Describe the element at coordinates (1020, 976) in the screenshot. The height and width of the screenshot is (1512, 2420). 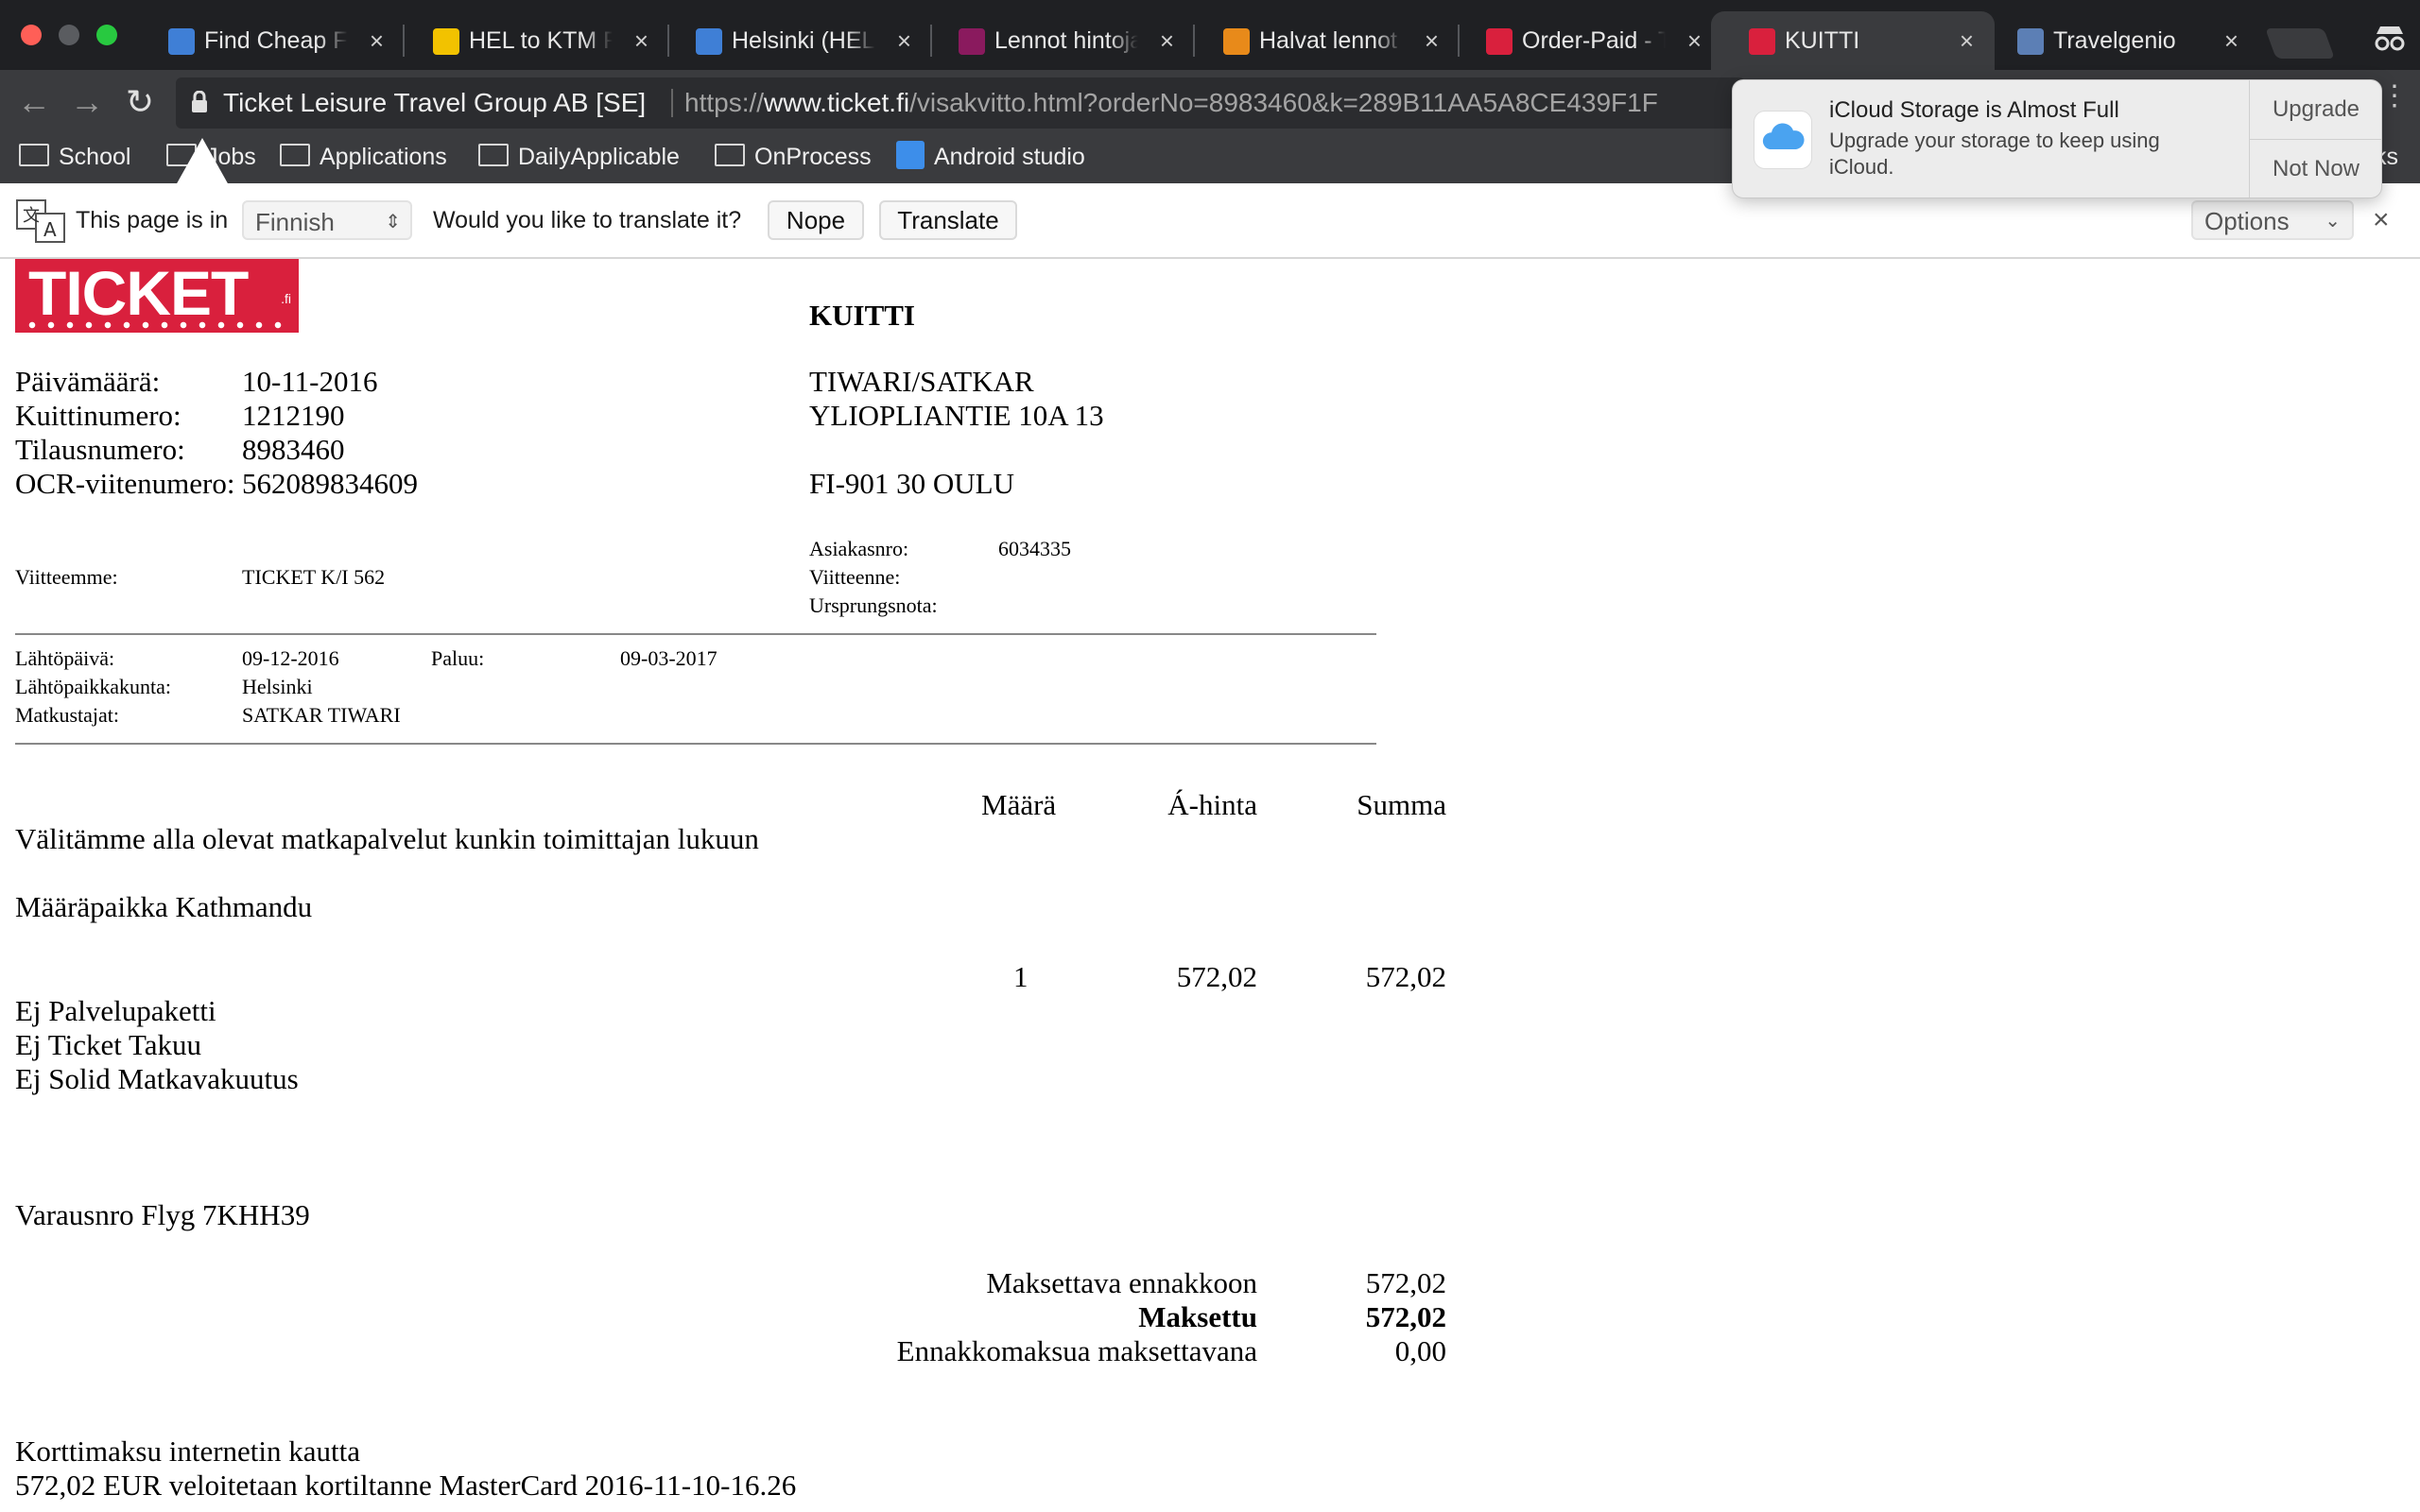
I see `line-quantity: 1` at that location.